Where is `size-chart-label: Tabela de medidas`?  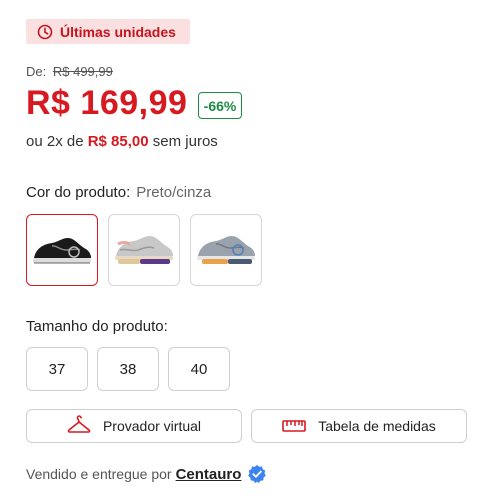 size-chart-label: Tabela de medidas is located at coordinates (377, 426).